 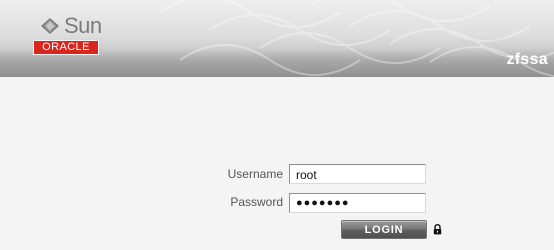 What do you see at coordinates (357, 203) in the screenshot?
I see `password-input: ●●●●●●●` at bounding box center [357, 203].